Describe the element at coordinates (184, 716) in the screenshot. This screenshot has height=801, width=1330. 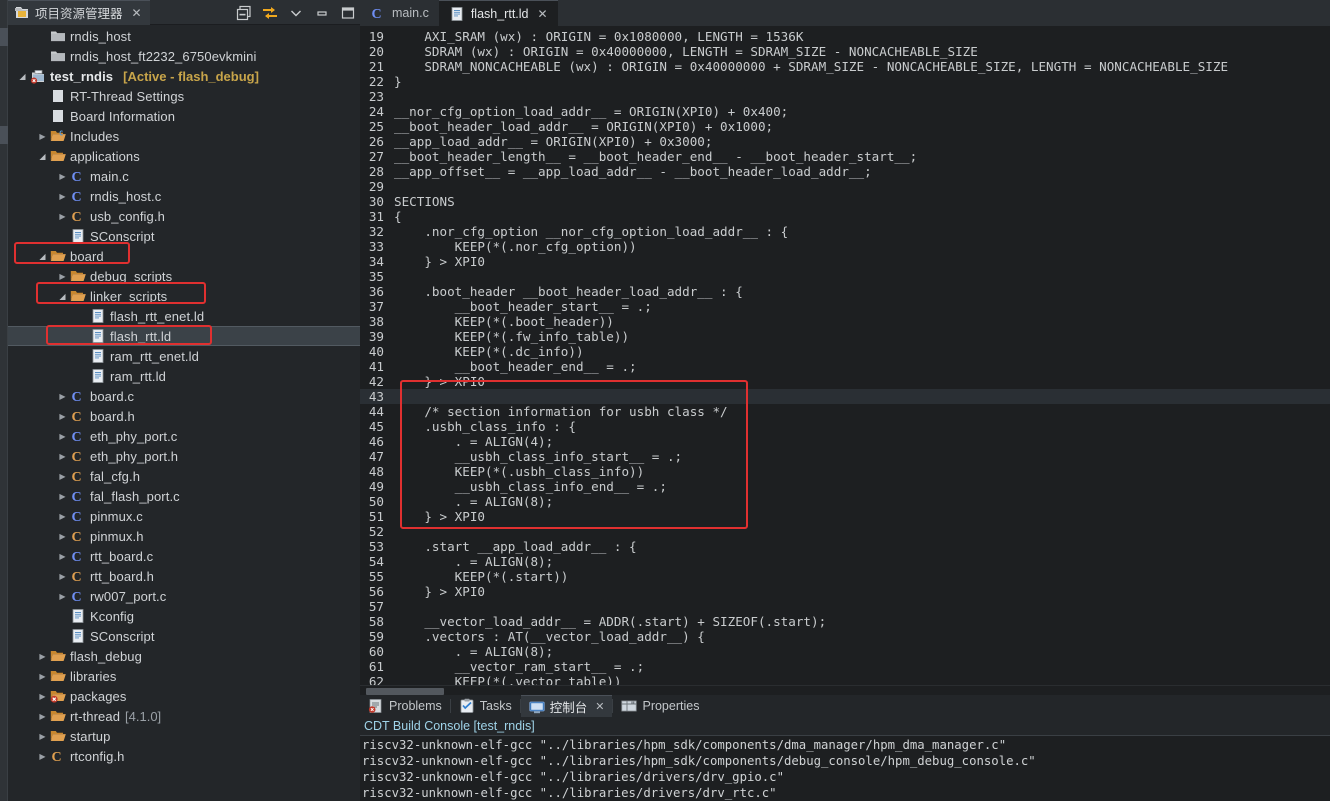
I see `tree-item-rt-thread: ▶ rt-thread [4.1.0]` at that location.